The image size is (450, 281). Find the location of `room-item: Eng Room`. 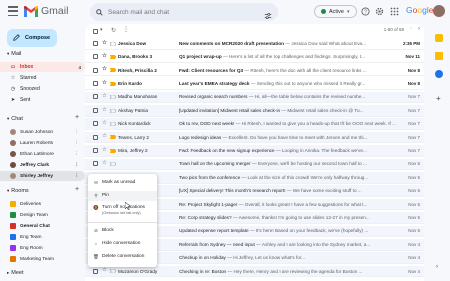

room-item: Eng Room is located at coordinates (42, 248).